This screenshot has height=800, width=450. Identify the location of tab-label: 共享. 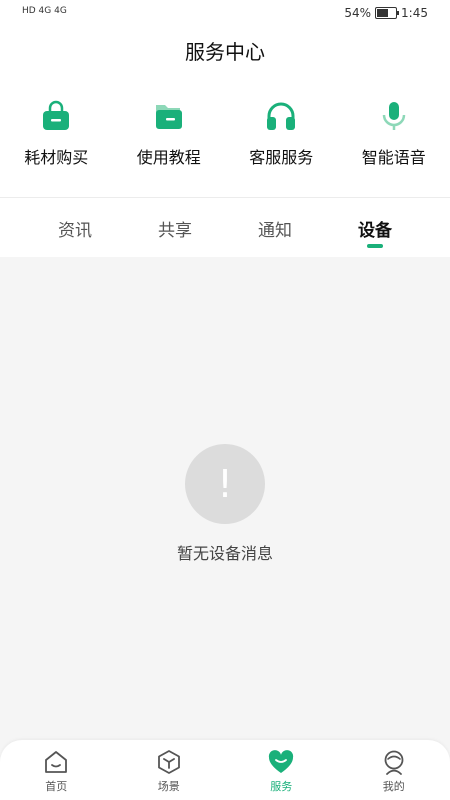
(175, 231).